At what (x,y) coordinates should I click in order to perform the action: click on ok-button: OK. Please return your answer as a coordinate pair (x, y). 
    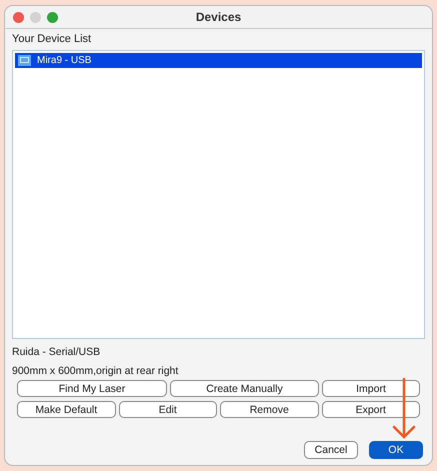
    Looking at the image, I should click on (396, 450).